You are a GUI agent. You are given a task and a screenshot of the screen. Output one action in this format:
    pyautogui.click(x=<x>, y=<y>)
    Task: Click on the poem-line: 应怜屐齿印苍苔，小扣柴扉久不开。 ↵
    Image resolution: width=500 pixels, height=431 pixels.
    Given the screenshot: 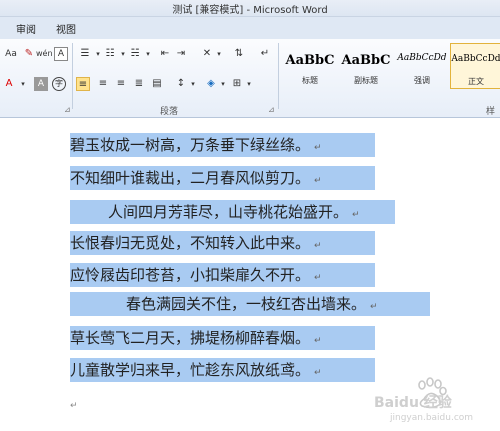 What is the action you would take?
    pyautogui.click(x=222, y=275)
    